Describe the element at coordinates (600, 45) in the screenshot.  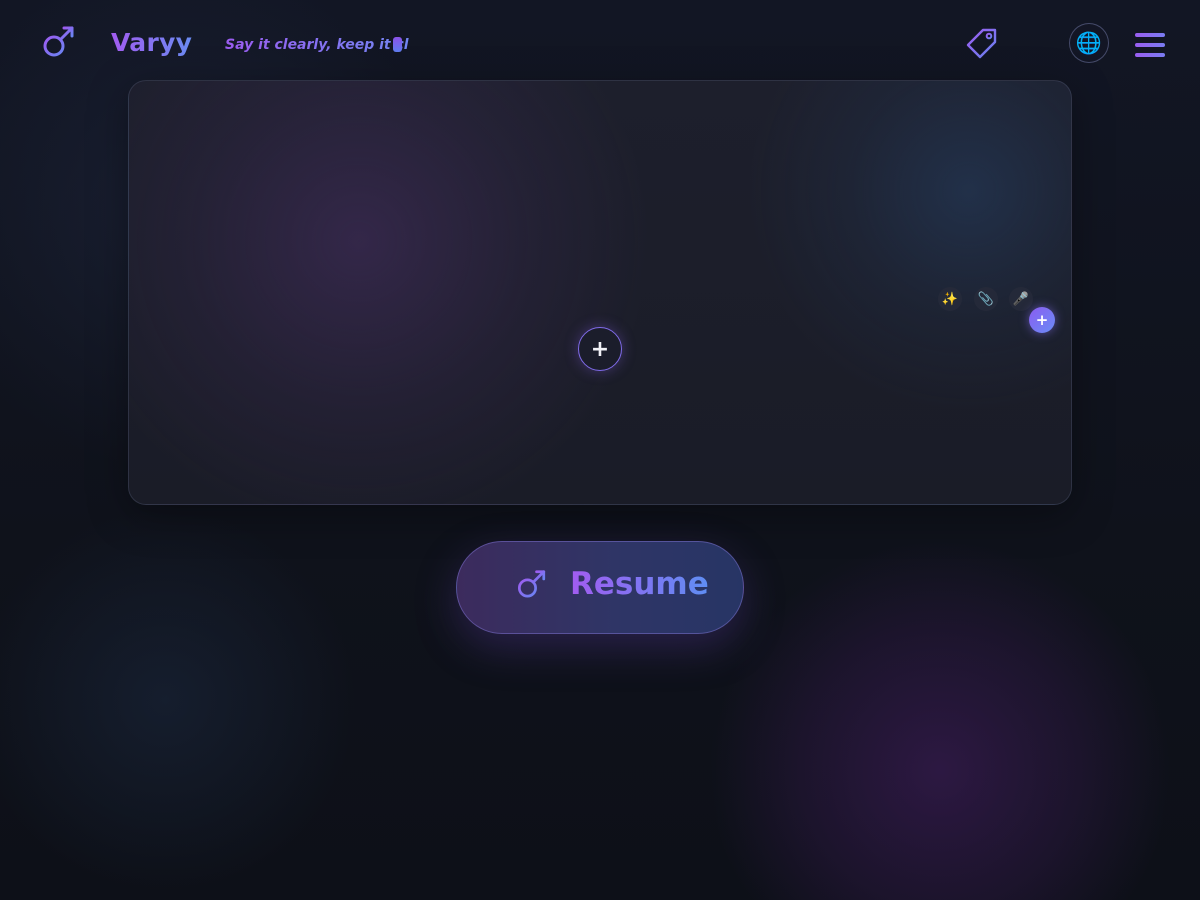
I see `header: Varyy Say it clearly, keep it cl 🌐` at that location.